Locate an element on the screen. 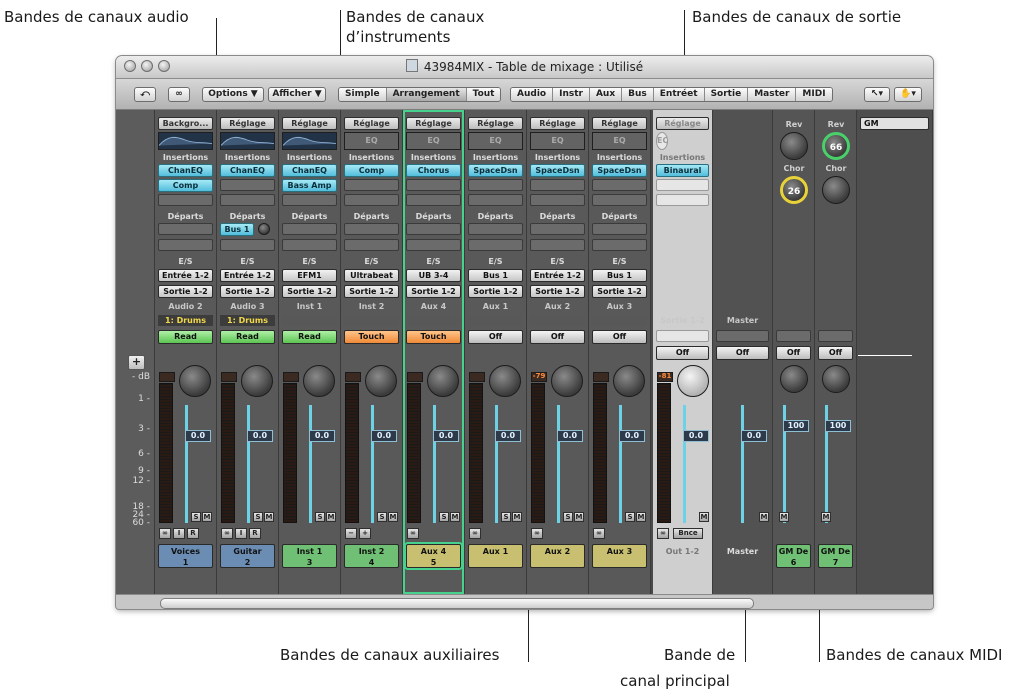 The height and width of the screenshot is (698, 1026). filter-instr: Instr is located at coordinates (571, 94).